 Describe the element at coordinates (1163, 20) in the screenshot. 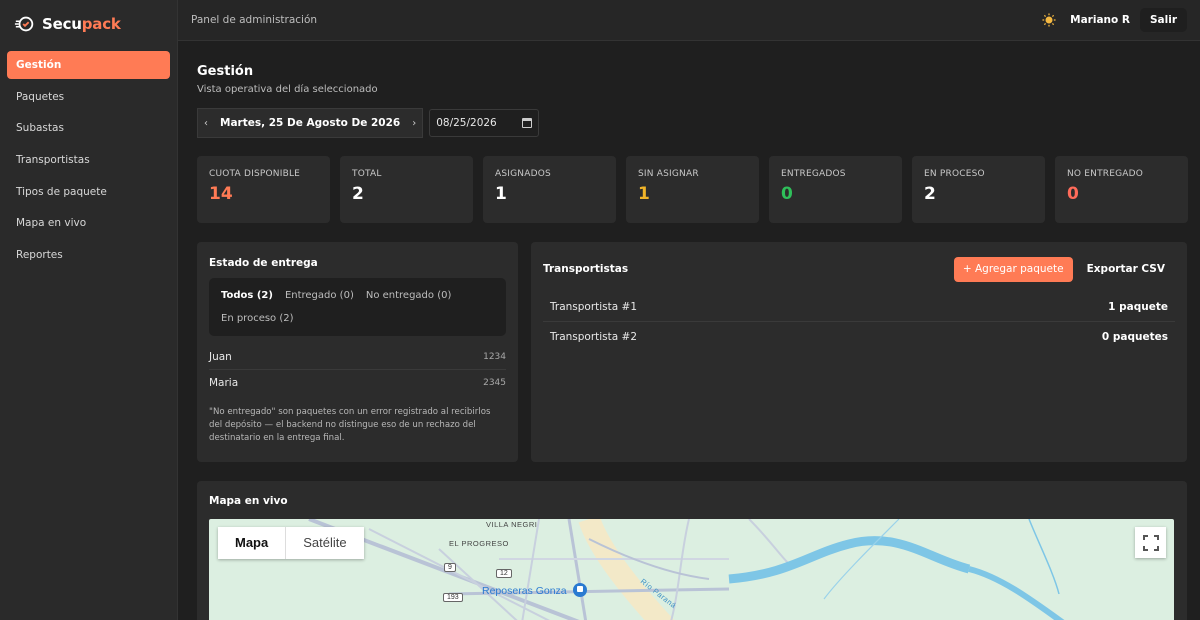

I see `logout-button: Salir` at that location.